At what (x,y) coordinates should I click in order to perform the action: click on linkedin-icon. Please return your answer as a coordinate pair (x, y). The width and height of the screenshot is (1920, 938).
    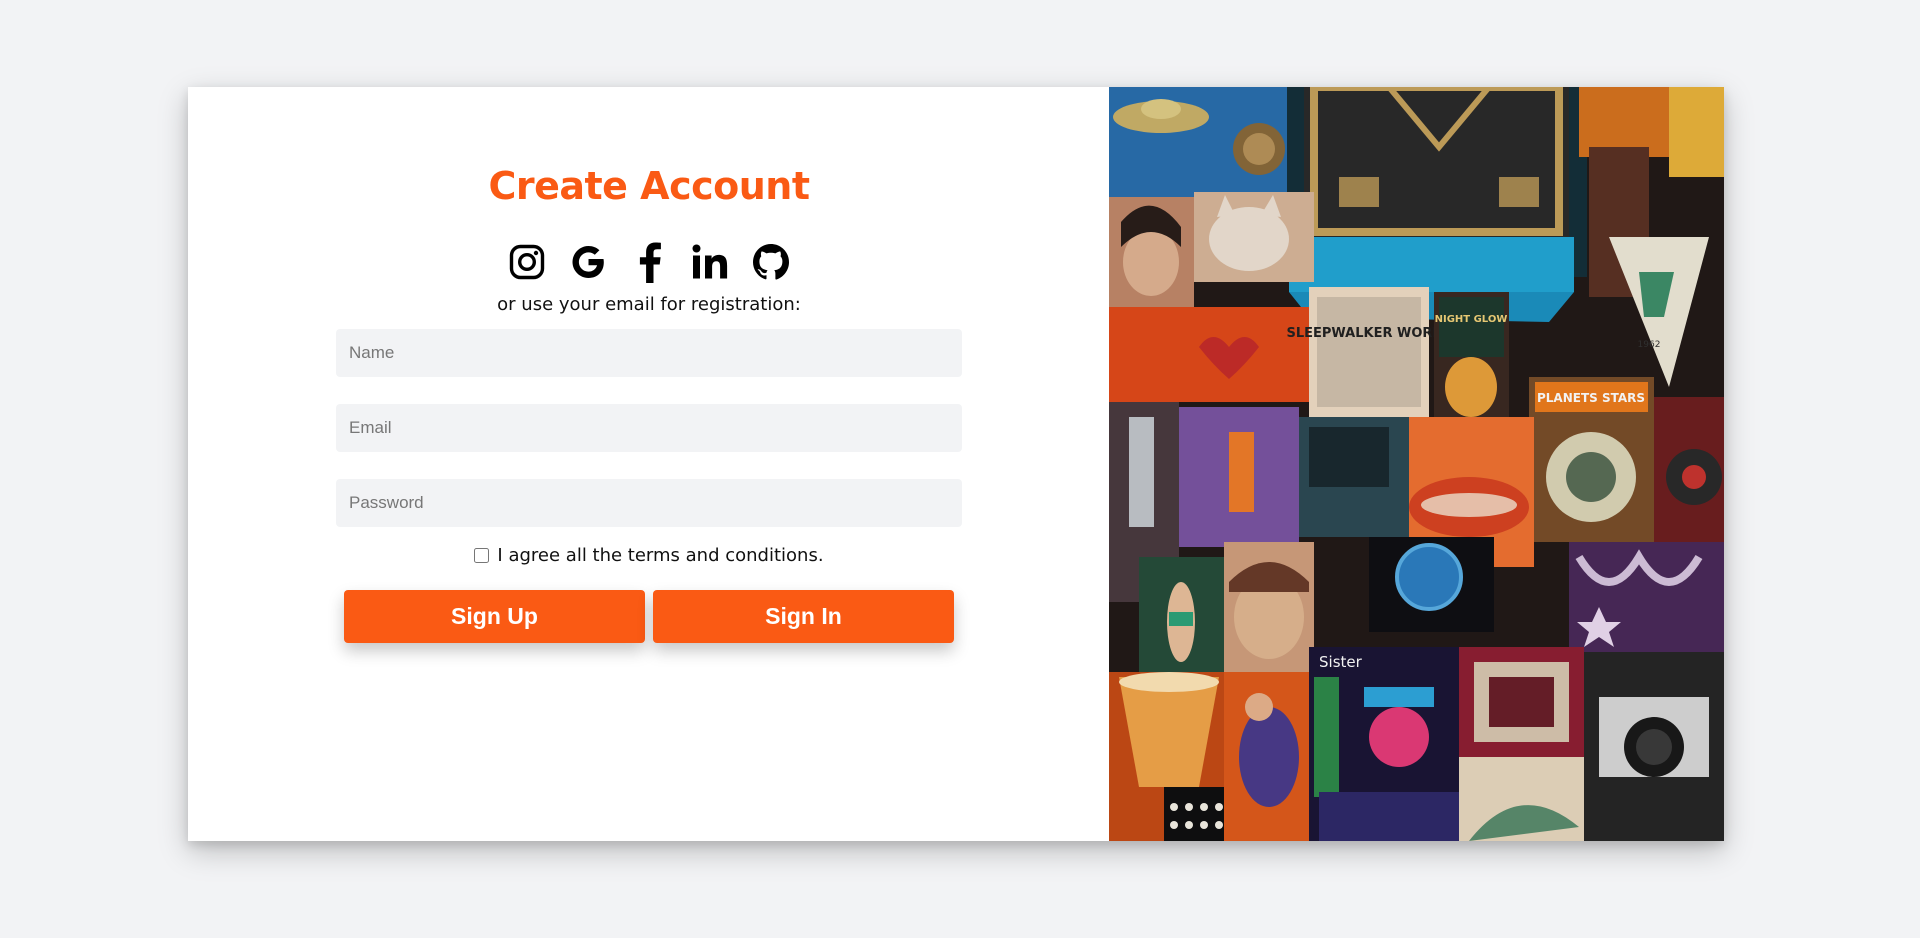
    Looking at the image, I should click on (710, 261).